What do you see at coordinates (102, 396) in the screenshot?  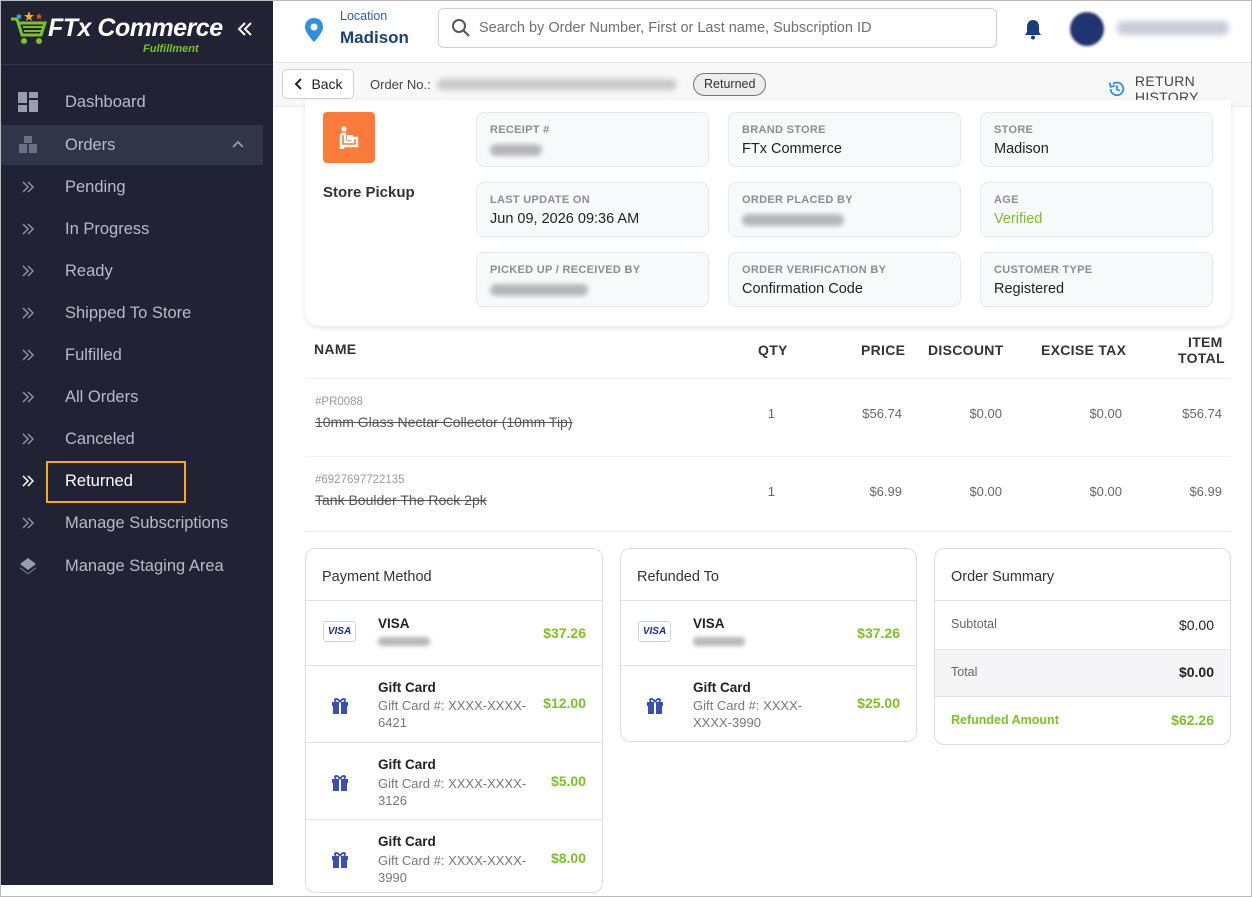 I see `sidebar-item-label: All Orders` at bounding box center [102, 396].